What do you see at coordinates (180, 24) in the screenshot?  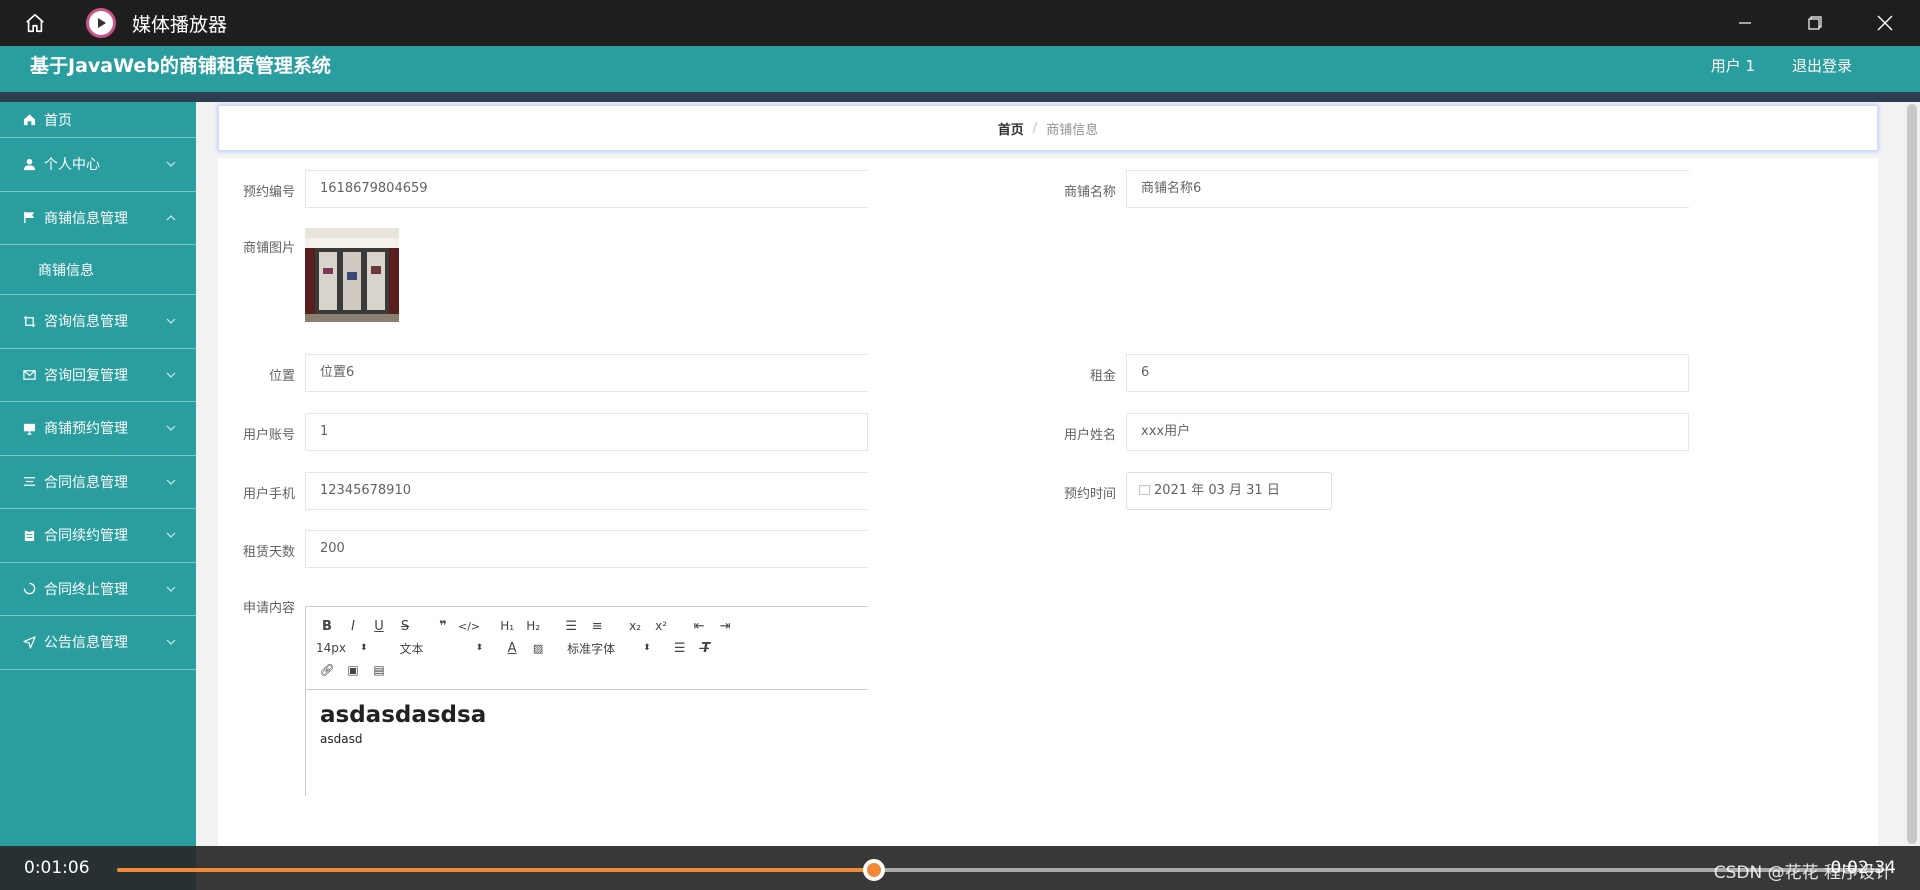 I see `player-title: 媒体播放器` at bounding box center [180, 24].